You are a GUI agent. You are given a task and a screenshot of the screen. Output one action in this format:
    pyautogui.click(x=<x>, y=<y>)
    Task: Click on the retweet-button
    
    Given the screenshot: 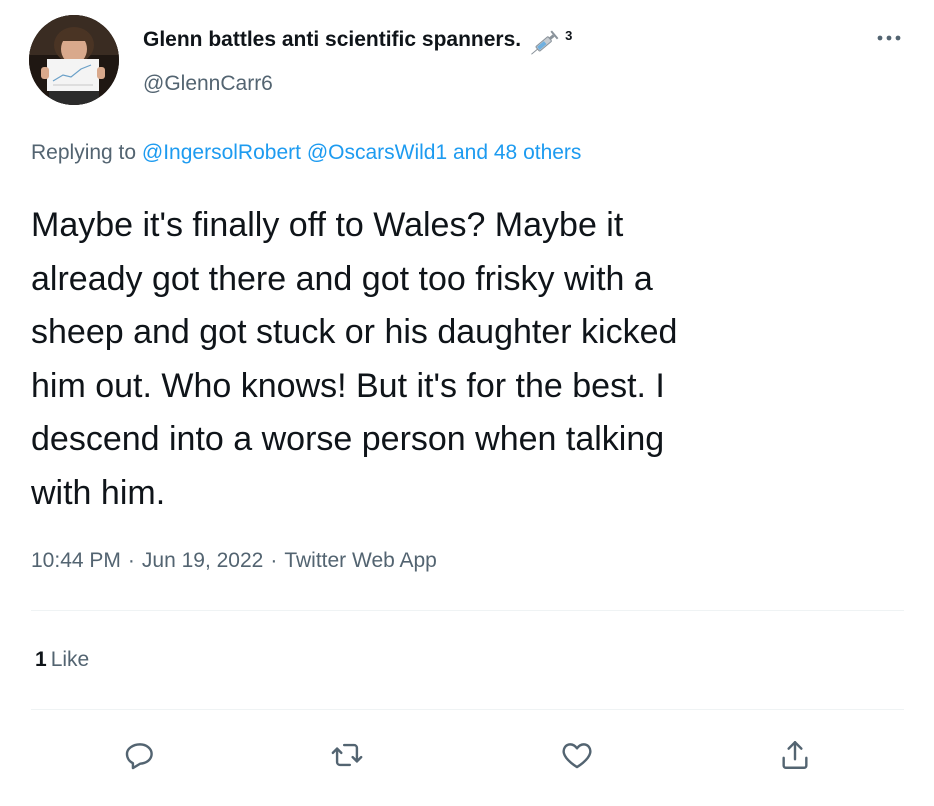 What is the action you would take?
    pyautogui.click(x=347, y=755)
    